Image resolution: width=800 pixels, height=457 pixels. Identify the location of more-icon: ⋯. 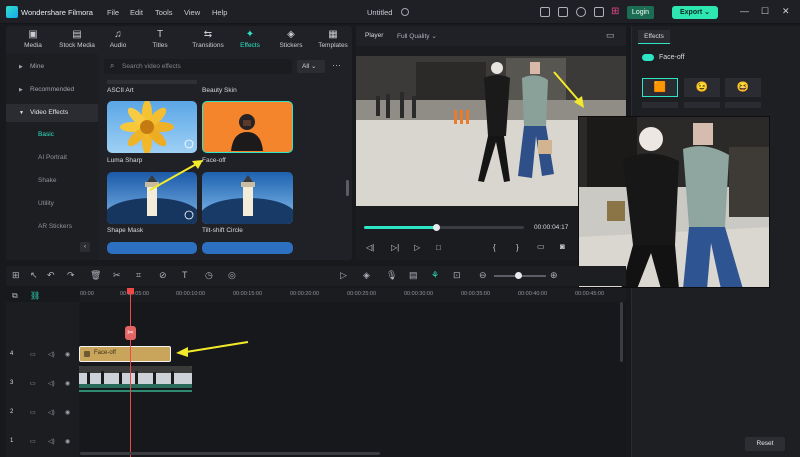
(336, 65).